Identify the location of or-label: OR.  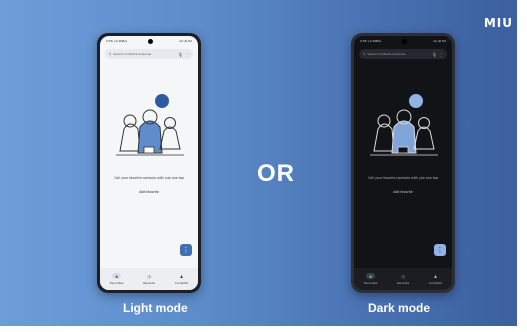
(276, 173).